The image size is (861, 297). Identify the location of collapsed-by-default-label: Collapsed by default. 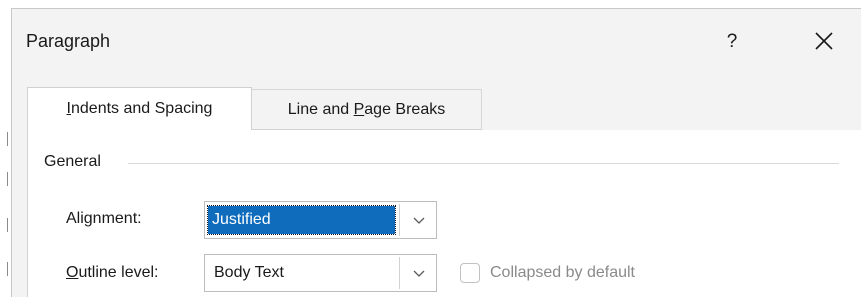
(562, 272).